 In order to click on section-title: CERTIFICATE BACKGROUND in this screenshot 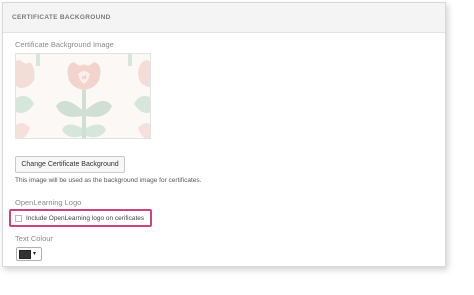, I will do `click(61, 17)`.